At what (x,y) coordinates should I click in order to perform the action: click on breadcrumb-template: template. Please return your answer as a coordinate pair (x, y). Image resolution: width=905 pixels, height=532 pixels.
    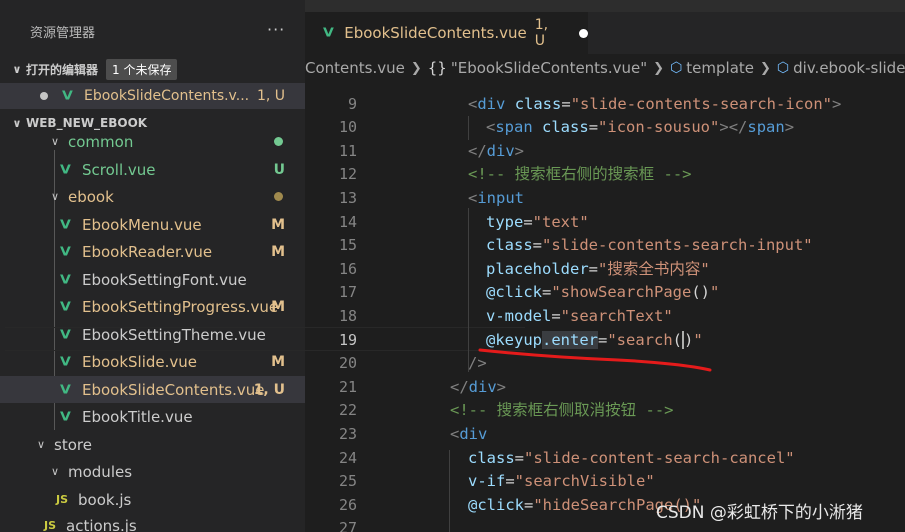
    Looking at the image, I should click on (720, 68).